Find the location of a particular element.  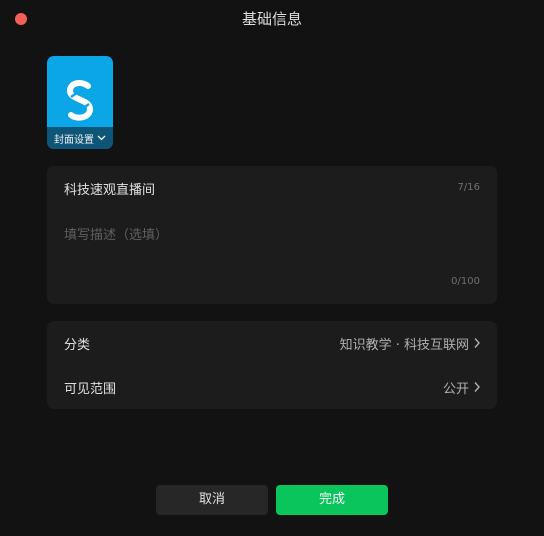

category-label: 分类 is located at coordinates (77, 345).